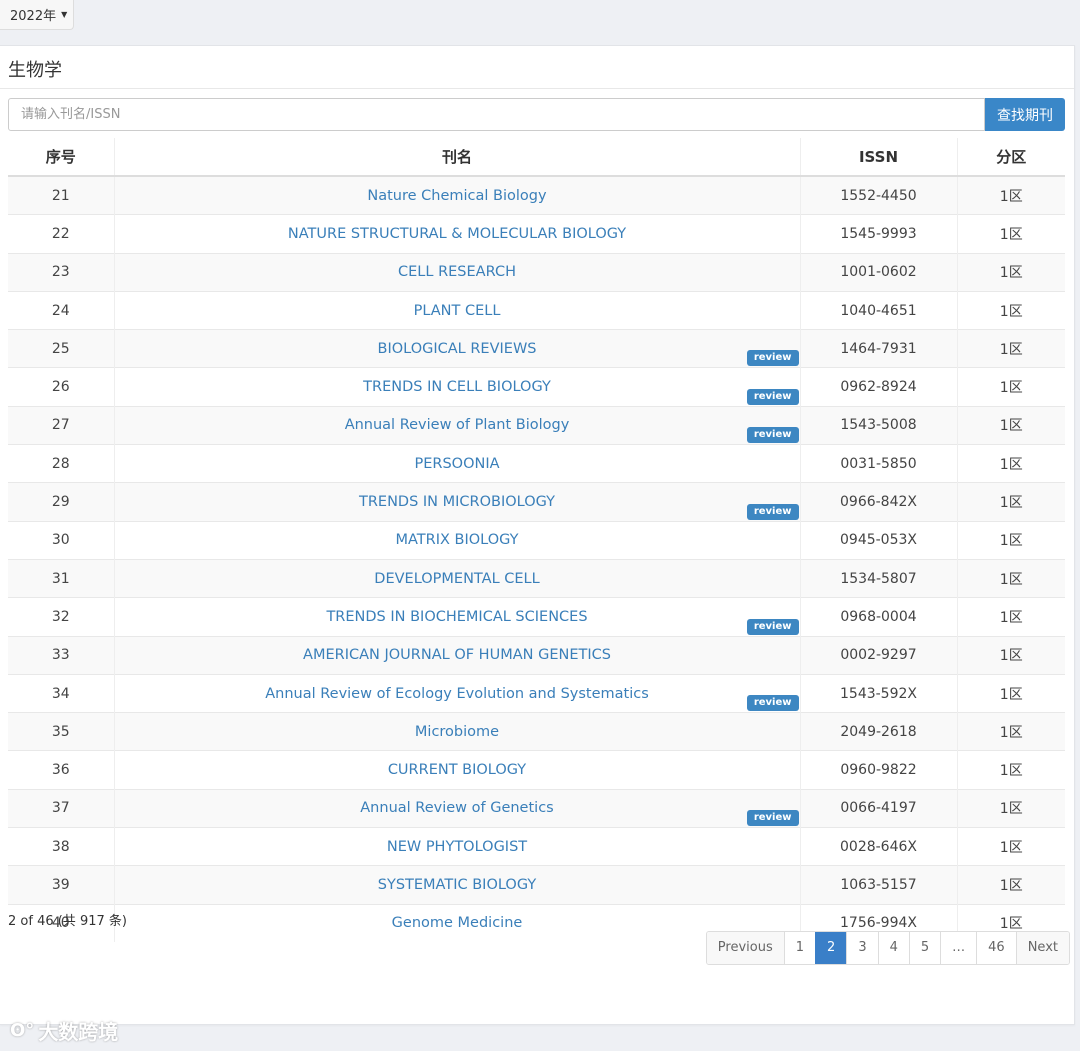 This screenshot has height=1051, width=1080. Describe the element at coordinates (457, 502) in the screenshot. I see `journal-link: TRENDS IN MICROBIOLOGY` at that location.